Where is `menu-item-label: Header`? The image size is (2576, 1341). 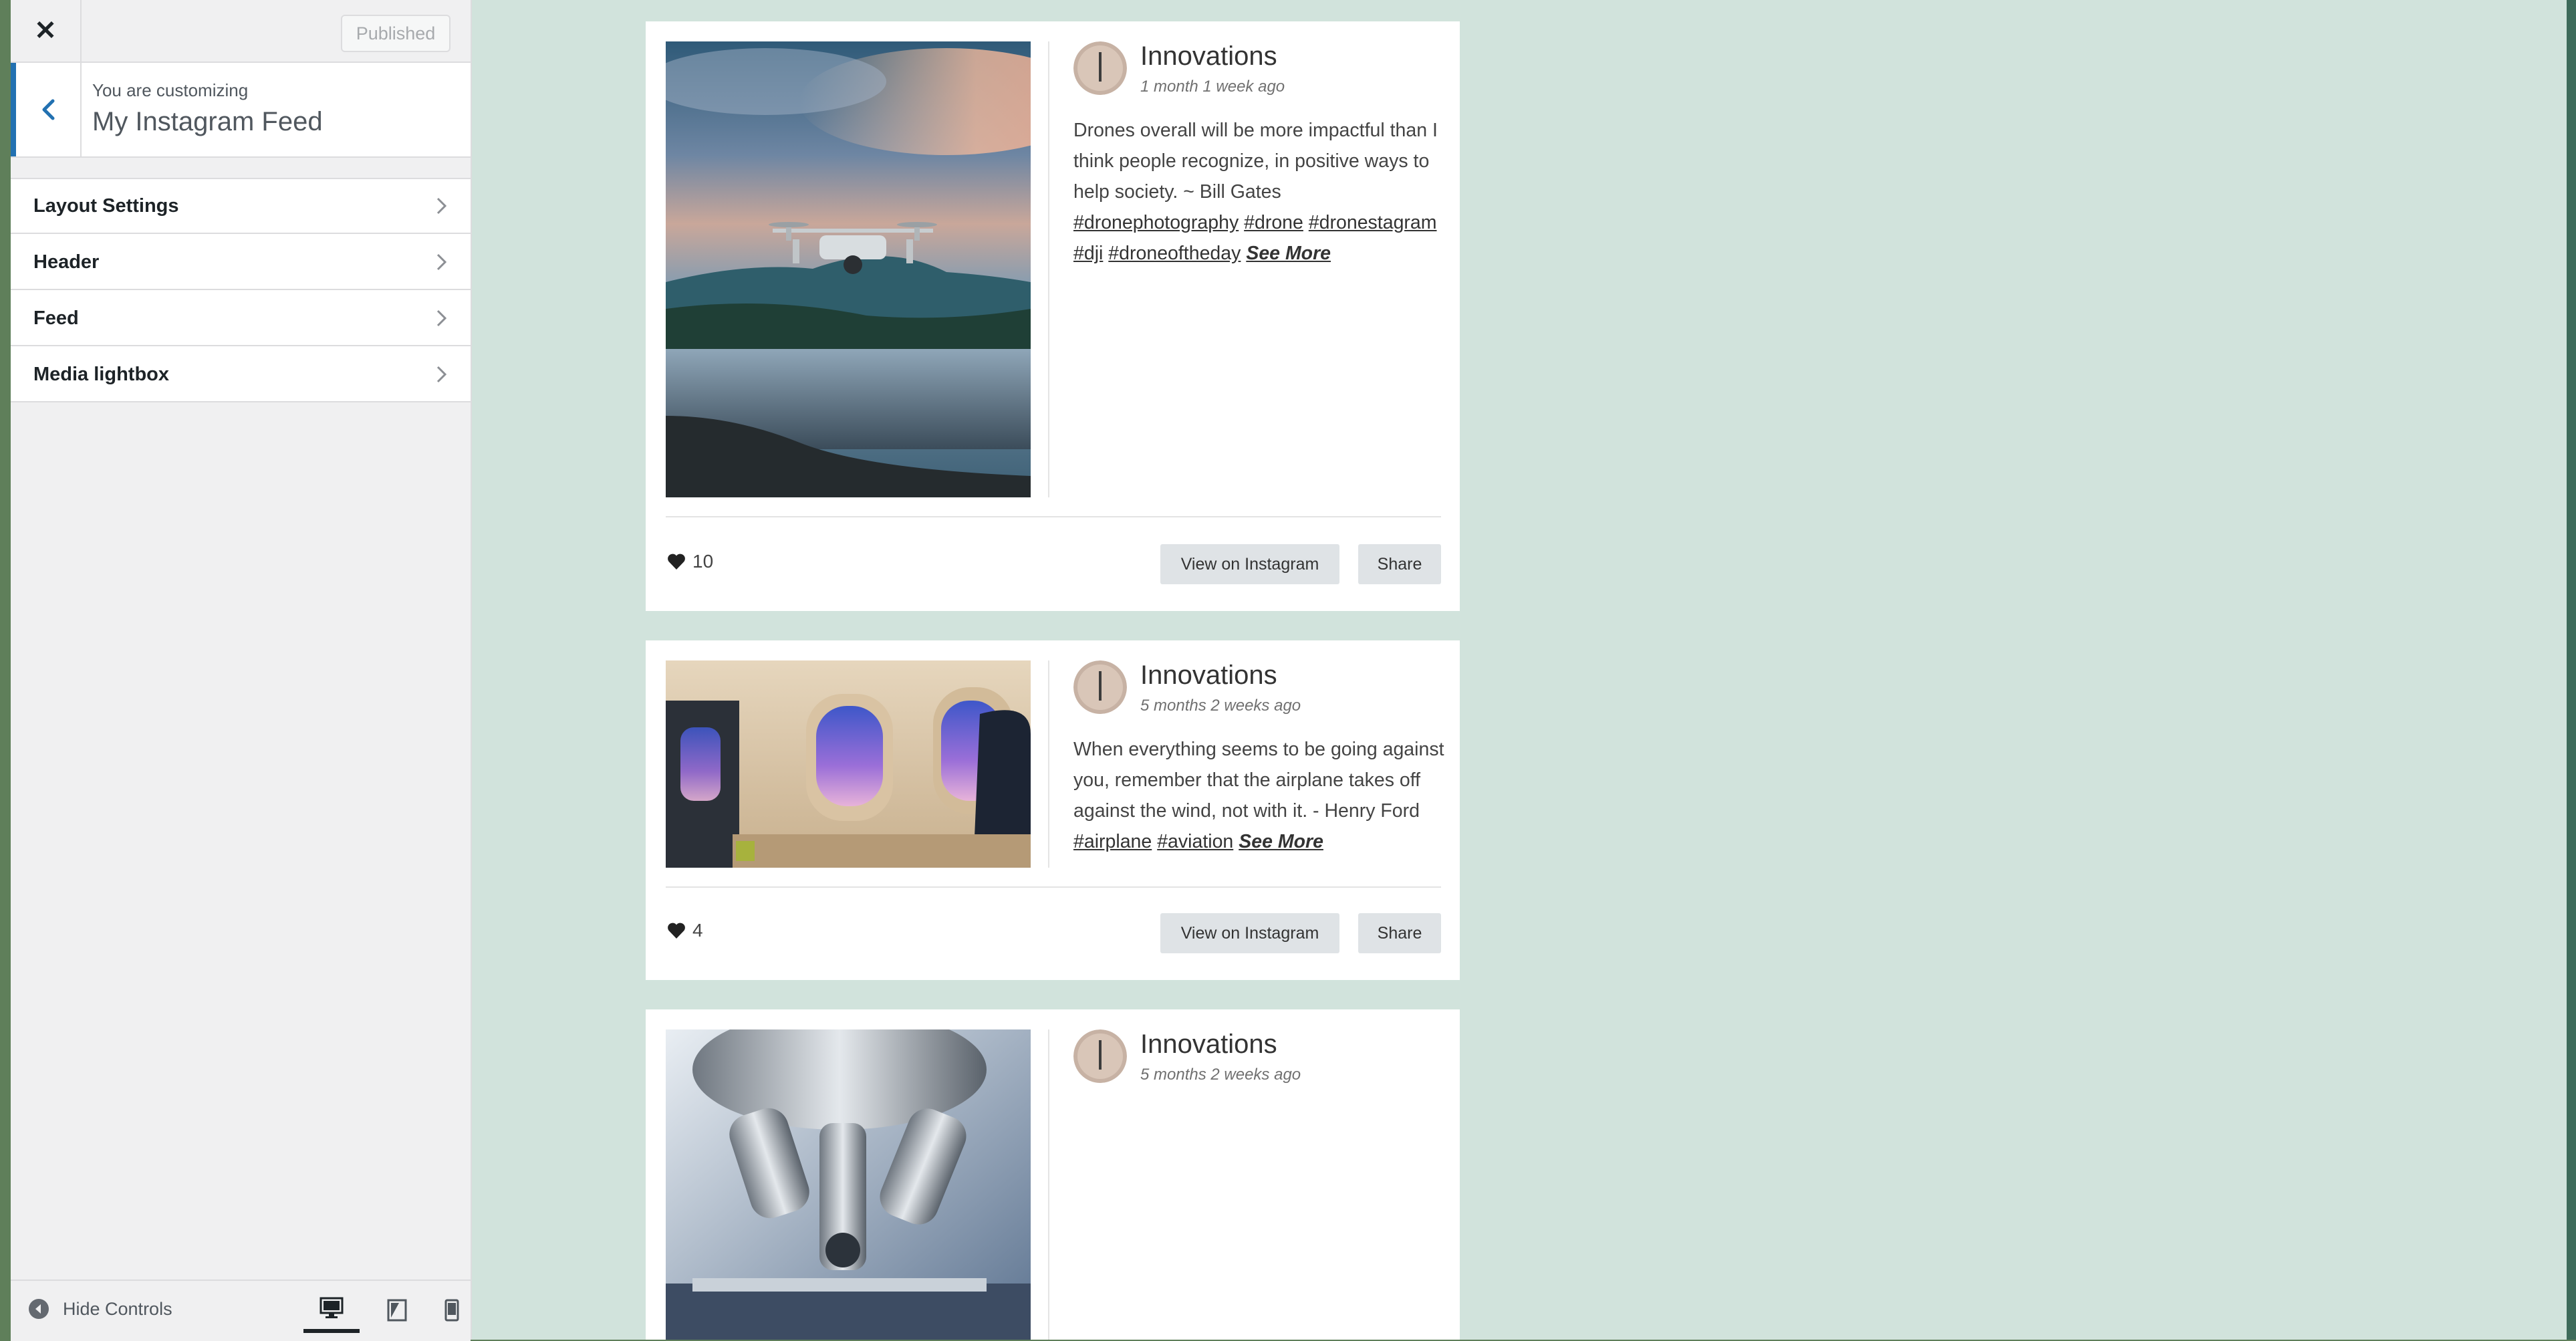 menu-item-label: Header is located at coordinates (67, 262).